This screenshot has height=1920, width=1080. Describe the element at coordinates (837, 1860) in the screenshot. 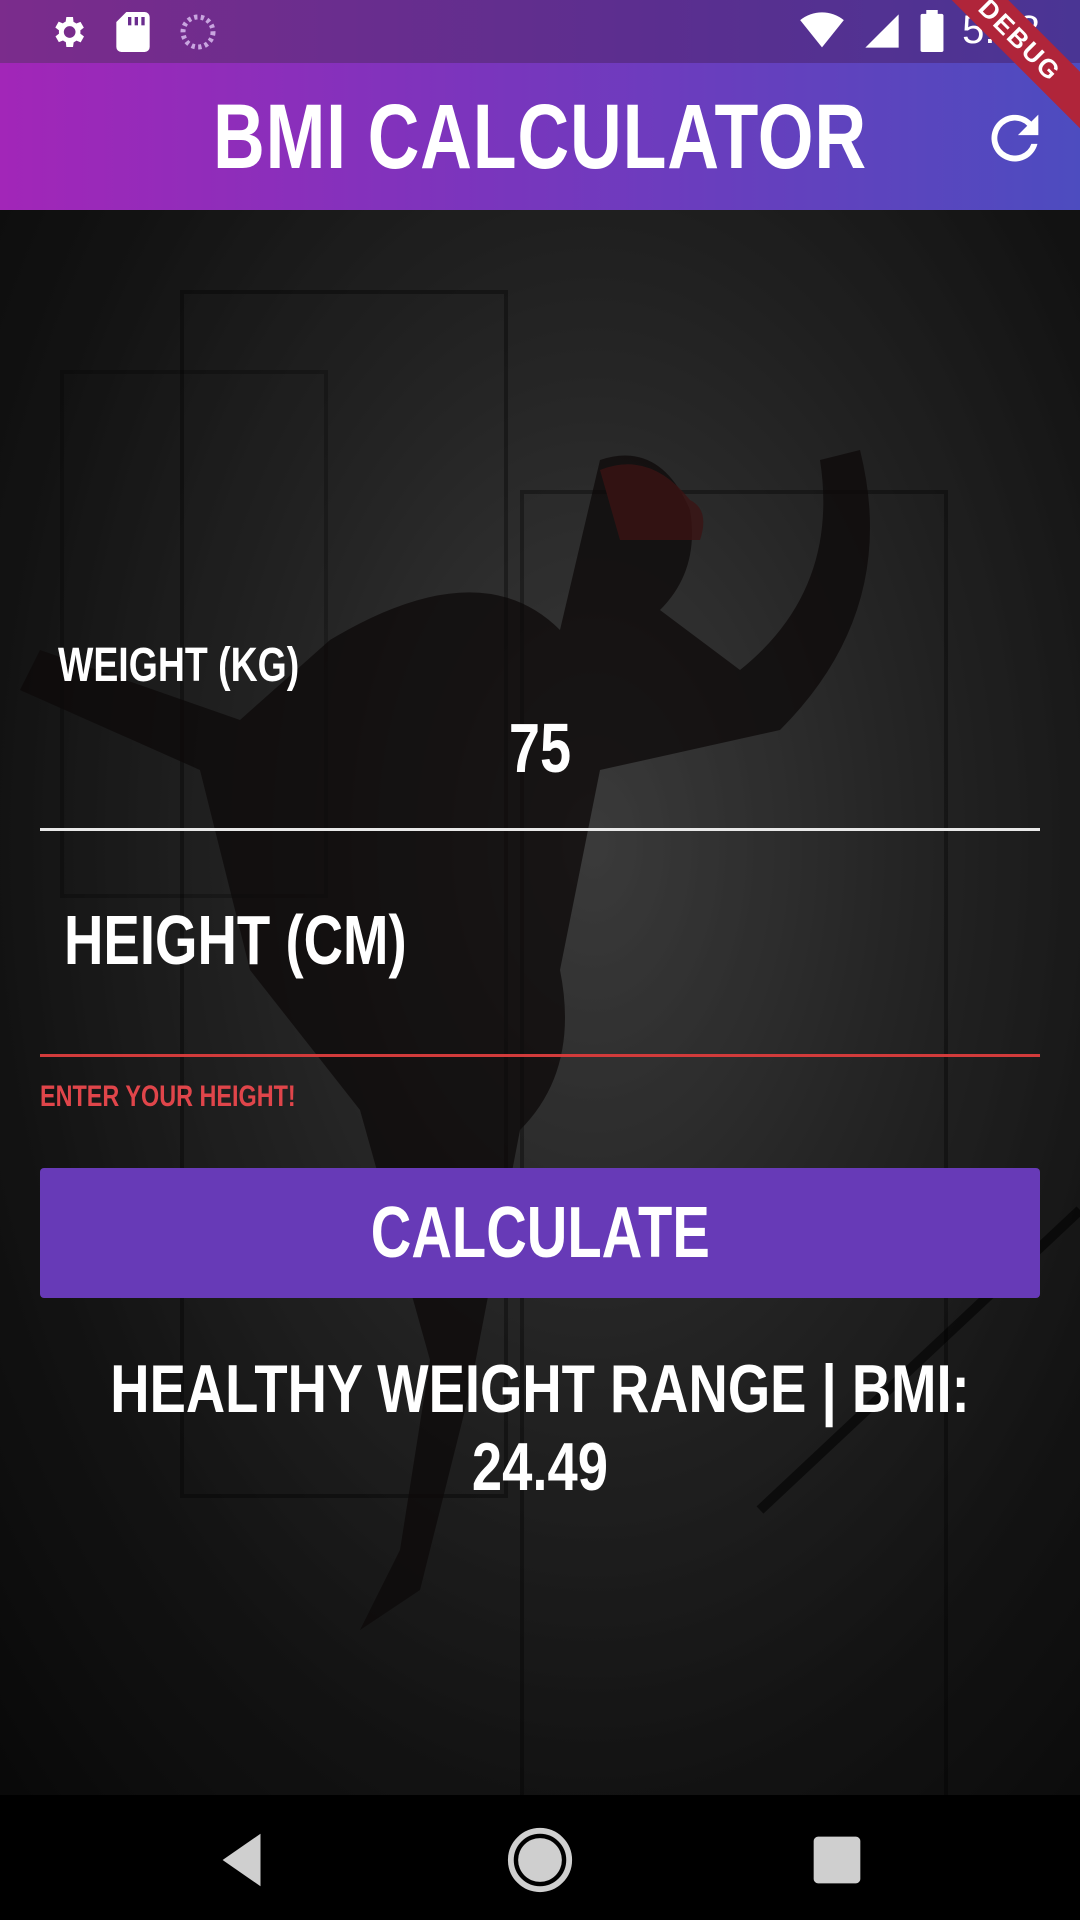

I see `recents-icon` at that location.